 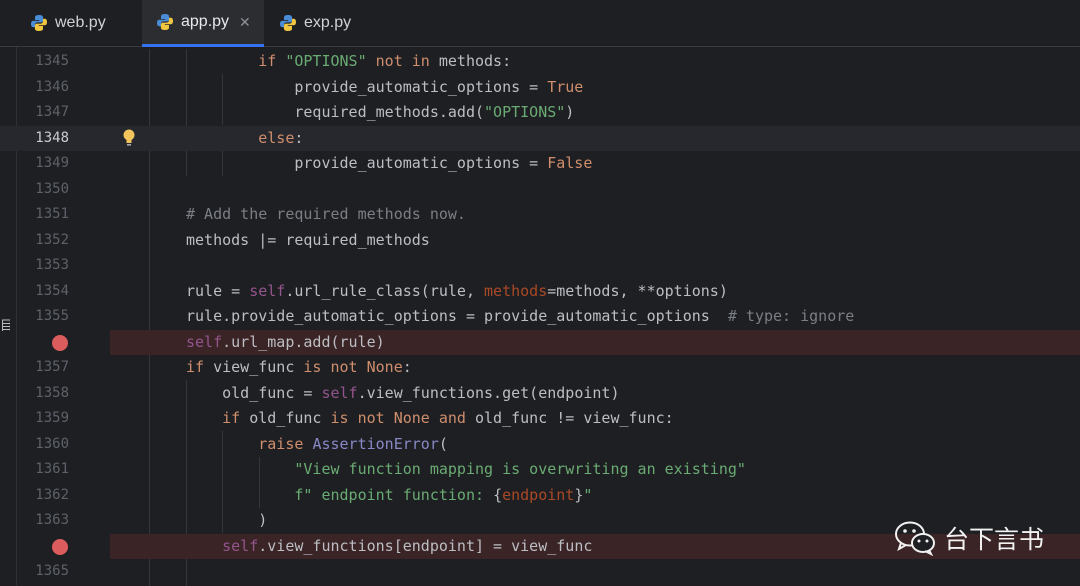 I want to click on code-token: (, so click(x=443, y=443).